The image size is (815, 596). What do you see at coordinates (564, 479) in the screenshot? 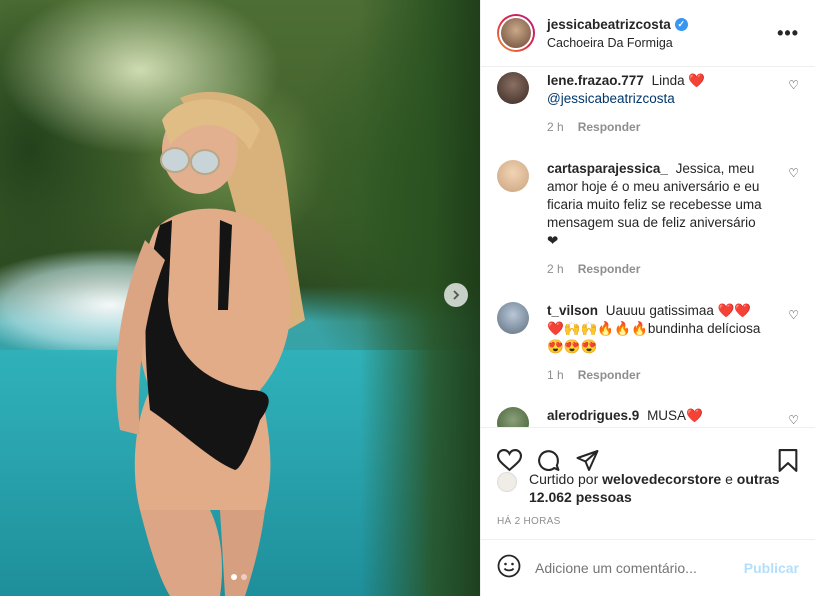
I see `likes-prefix: Curtido por` at bounding box center [564, 479].